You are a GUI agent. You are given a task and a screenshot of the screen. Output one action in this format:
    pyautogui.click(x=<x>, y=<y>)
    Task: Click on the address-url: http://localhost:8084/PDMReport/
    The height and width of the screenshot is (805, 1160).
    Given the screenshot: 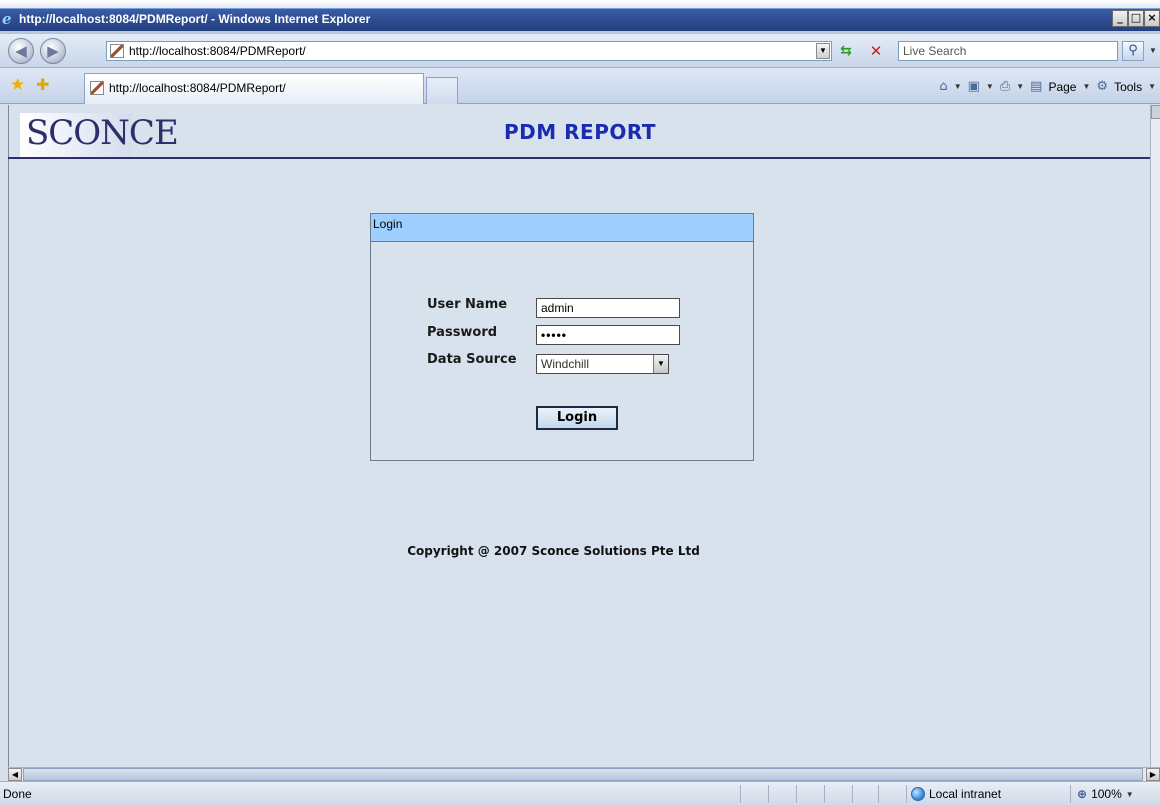 What is the action you would take?
    pyautogui.click(x=217, y=51)
    